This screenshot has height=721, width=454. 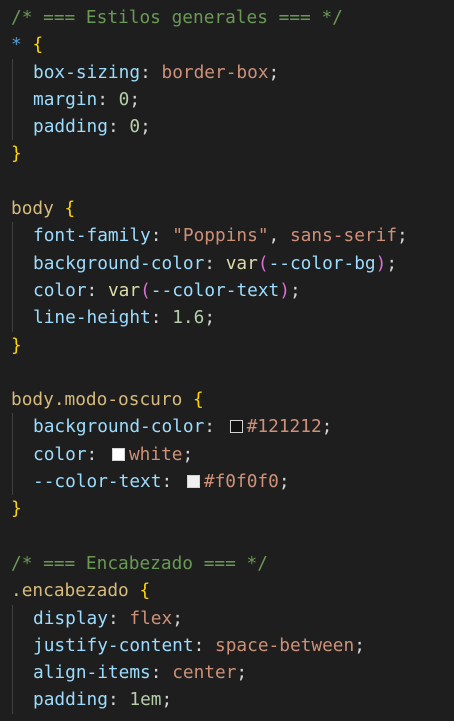 I want to click on code-line: /* === Estilos generales === */, so click(x=227, y=17).